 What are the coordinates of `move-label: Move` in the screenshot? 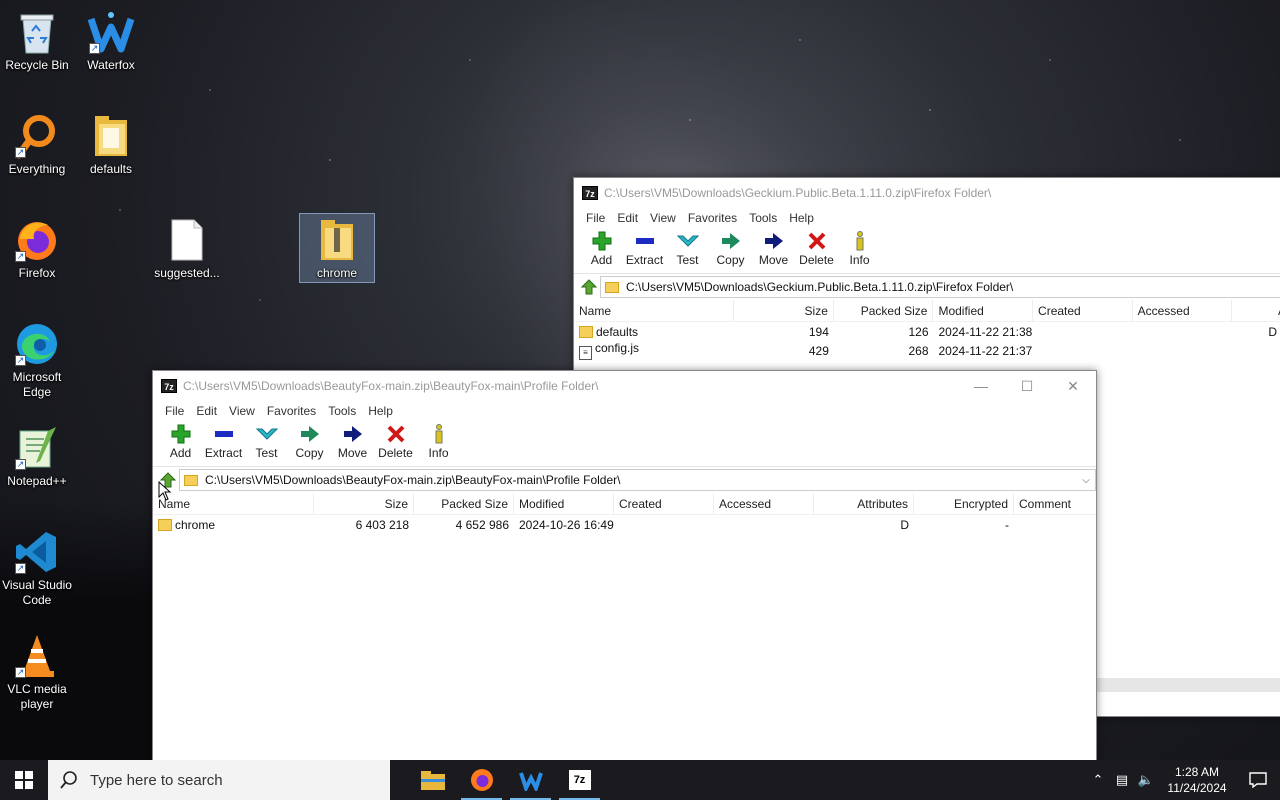 It's located at (352, 453).